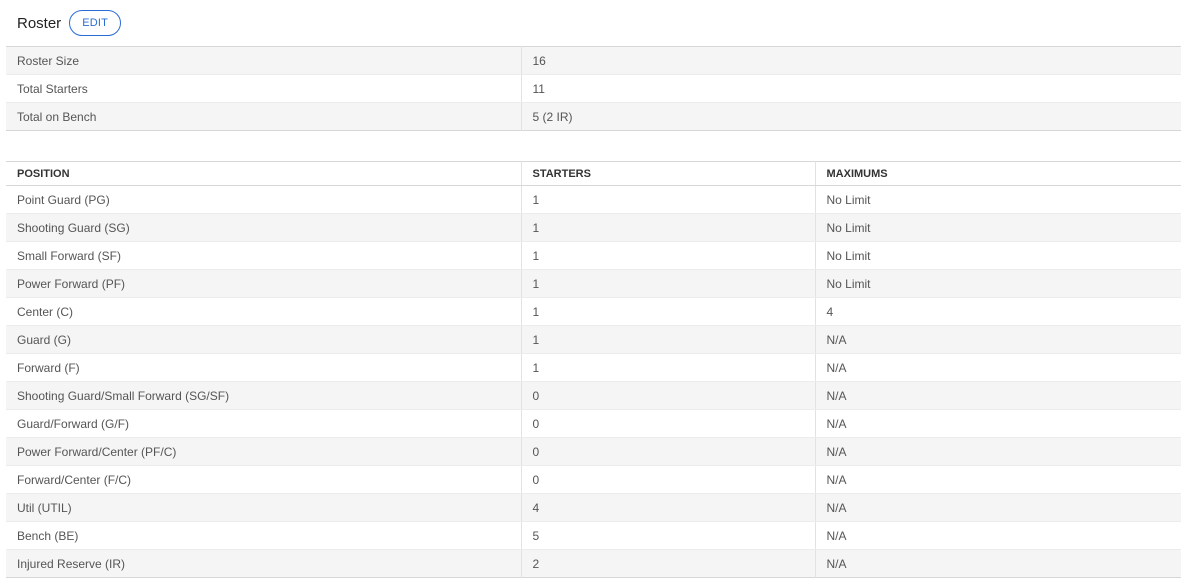 This screenshot has width=1189, height=585. Describe the element at coordinates (264, 535) in the screenshot. I see `position-cell: Bench (BE)` at that location.